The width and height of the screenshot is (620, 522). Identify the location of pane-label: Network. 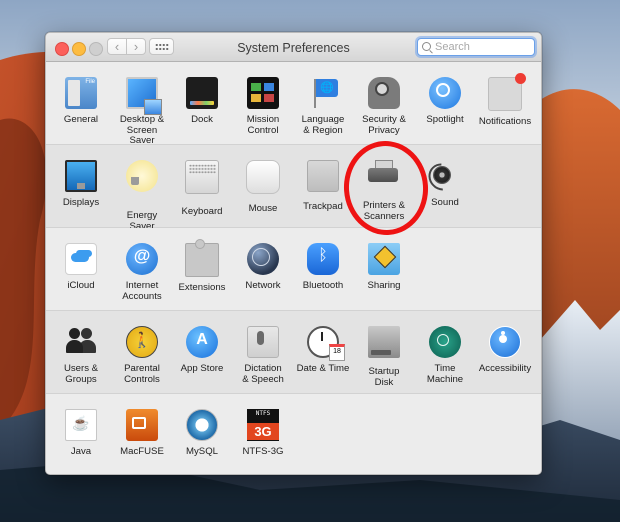
(263, 285).